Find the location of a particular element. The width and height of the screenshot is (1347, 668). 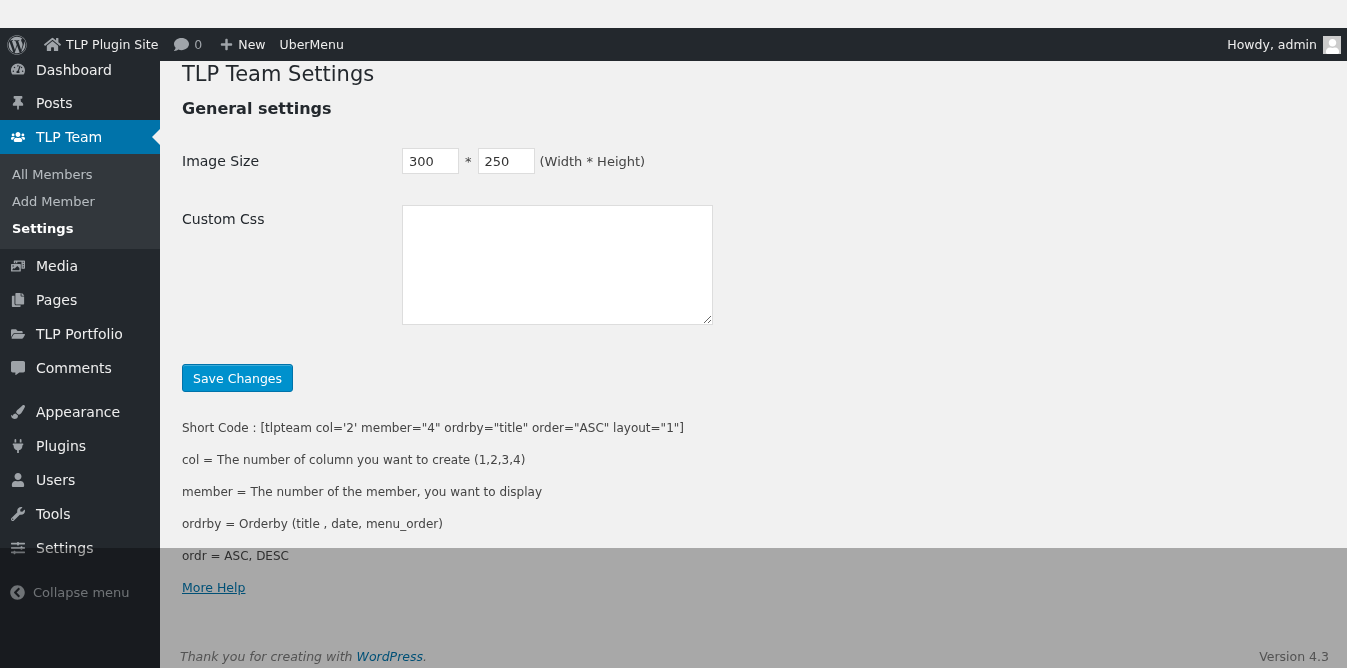

folder-icon is located at coordinates (18, 334).